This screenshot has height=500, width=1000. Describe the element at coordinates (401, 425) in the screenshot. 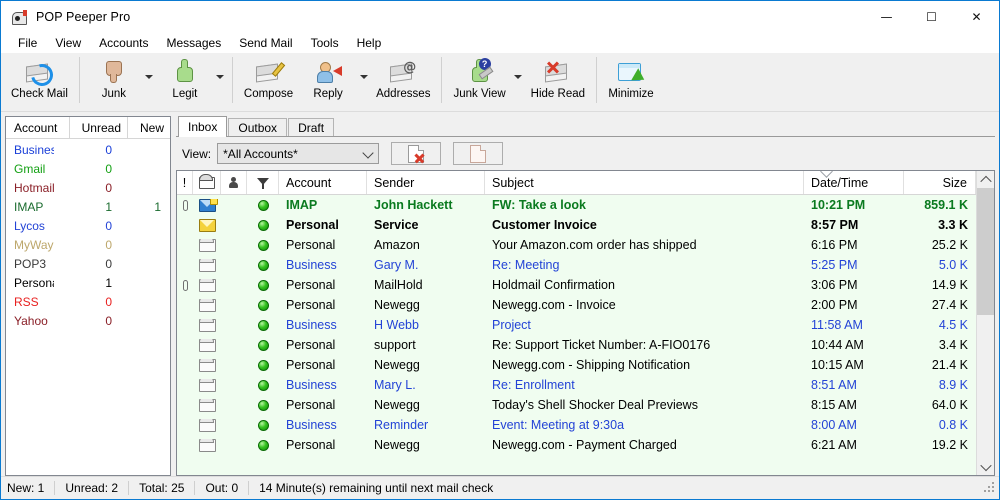

I see `row-sender: Reminder` at that location.